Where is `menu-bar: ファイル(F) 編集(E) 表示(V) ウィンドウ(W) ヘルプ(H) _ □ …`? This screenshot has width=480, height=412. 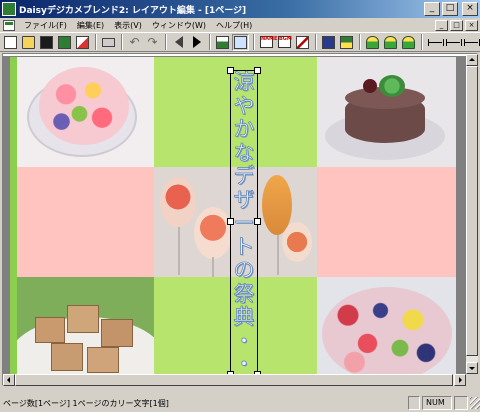 menu-bar: ファイル(F) 編集(E) 表示(V) ウィンドウ(W) ヘルプ(H) _ □ … is located at coordinates (240, 25).